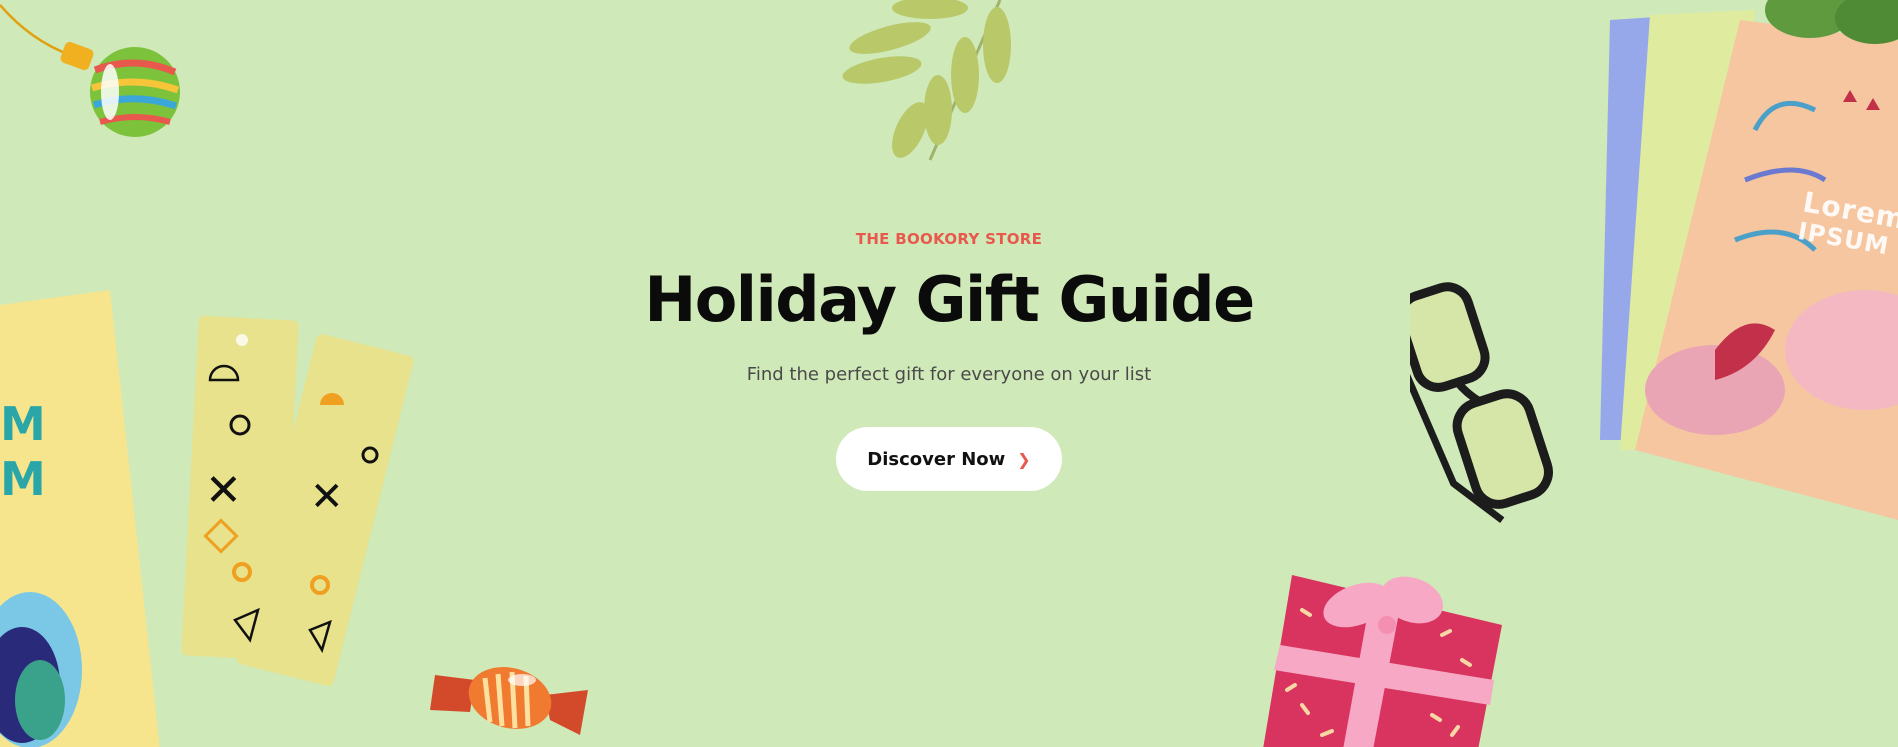 The height and width of the screenshot is (747, 1898). What do you see at coordinates (936, 459) in the screenshot?
I see `discover-now-label: Discover Now` at bounding box center [936, 459].